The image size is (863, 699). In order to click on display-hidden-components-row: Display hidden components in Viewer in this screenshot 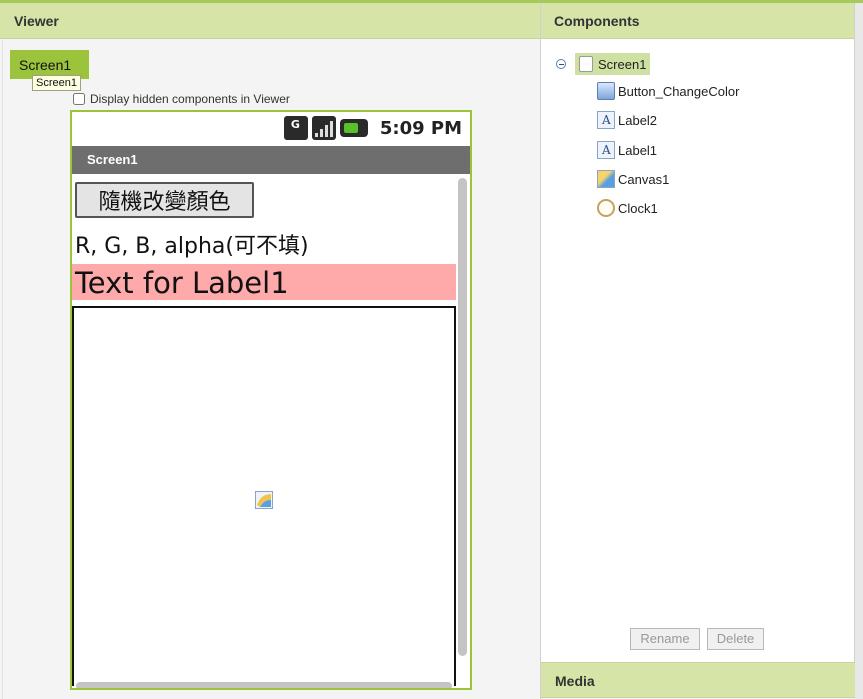, I will do `click(181, 99)`.